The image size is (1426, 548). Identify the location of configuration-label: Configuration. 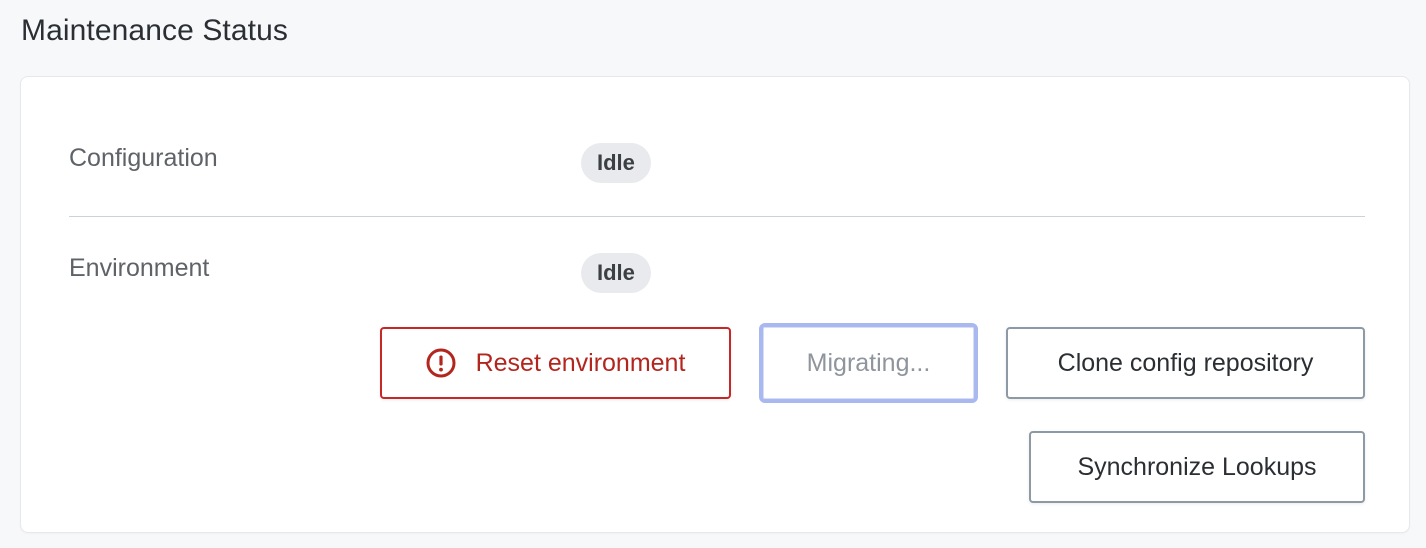
(143, 158).